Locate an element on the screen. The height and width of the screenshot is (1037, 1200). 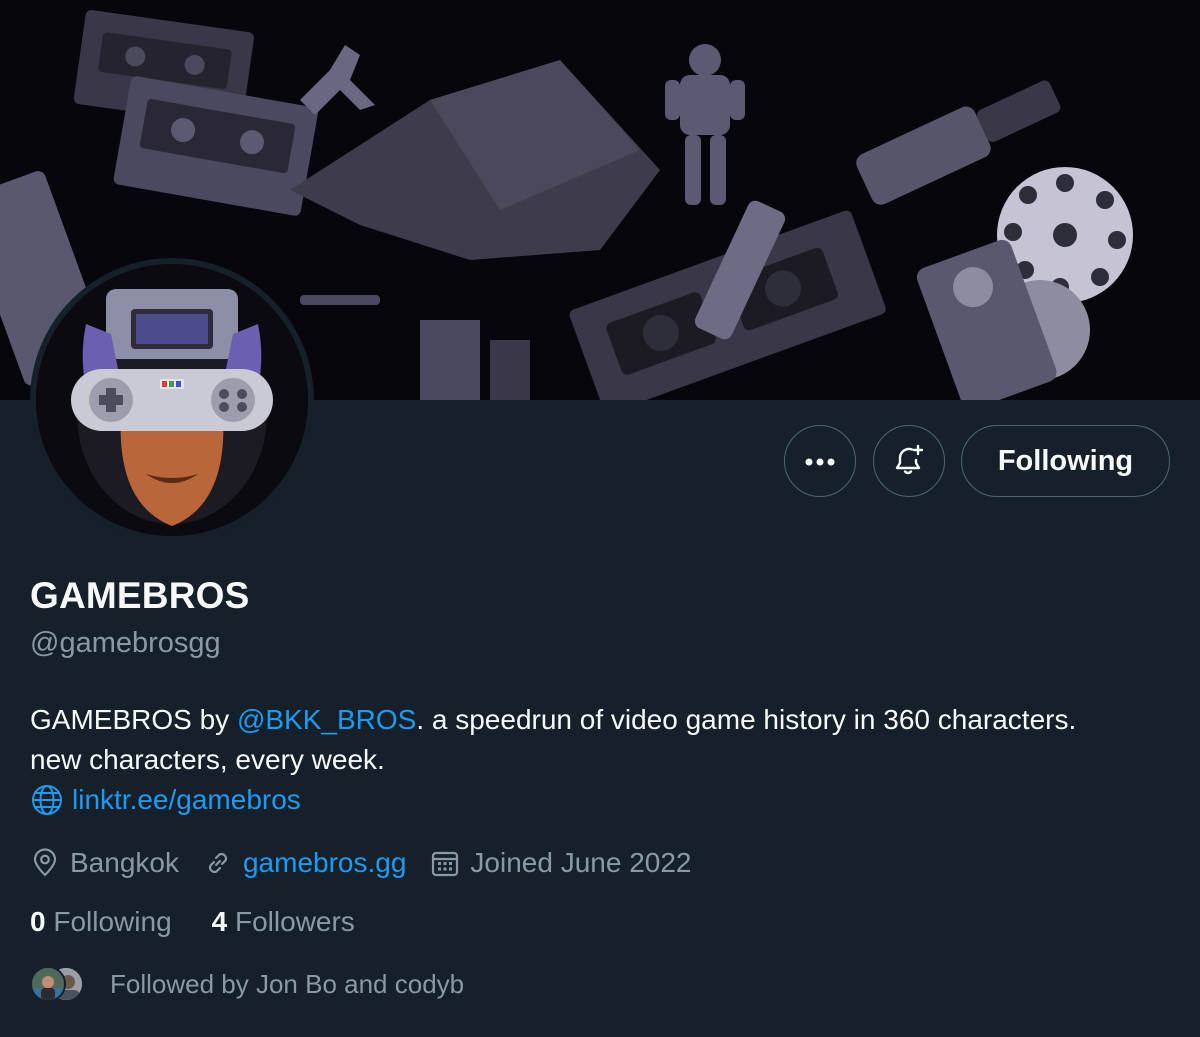
link-icon is located at coordinates (218, 863).